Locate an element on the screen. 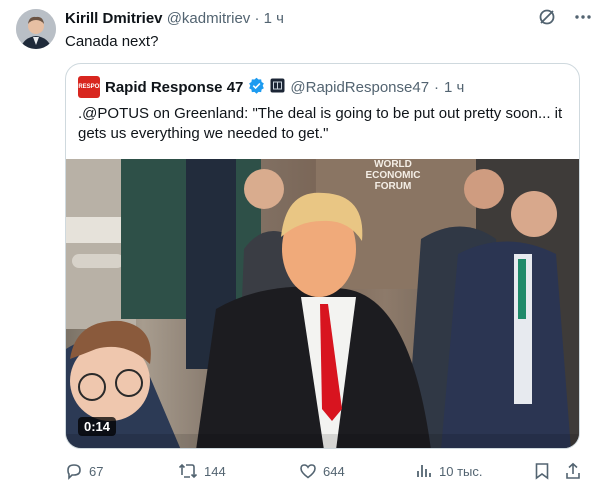 The width and height of the screenshot is (614, 491). wef-banner: WORLD ECONOMIC FORUM is located at coordinates (393, 175).